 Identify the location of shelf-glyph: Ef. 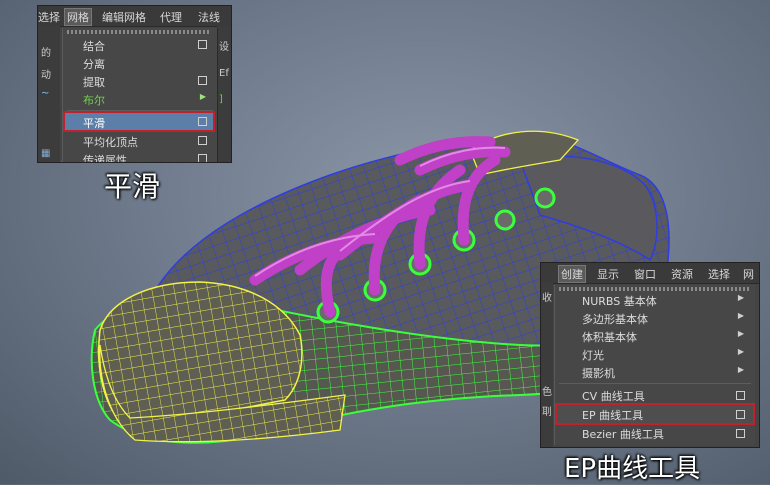
(224, 73).